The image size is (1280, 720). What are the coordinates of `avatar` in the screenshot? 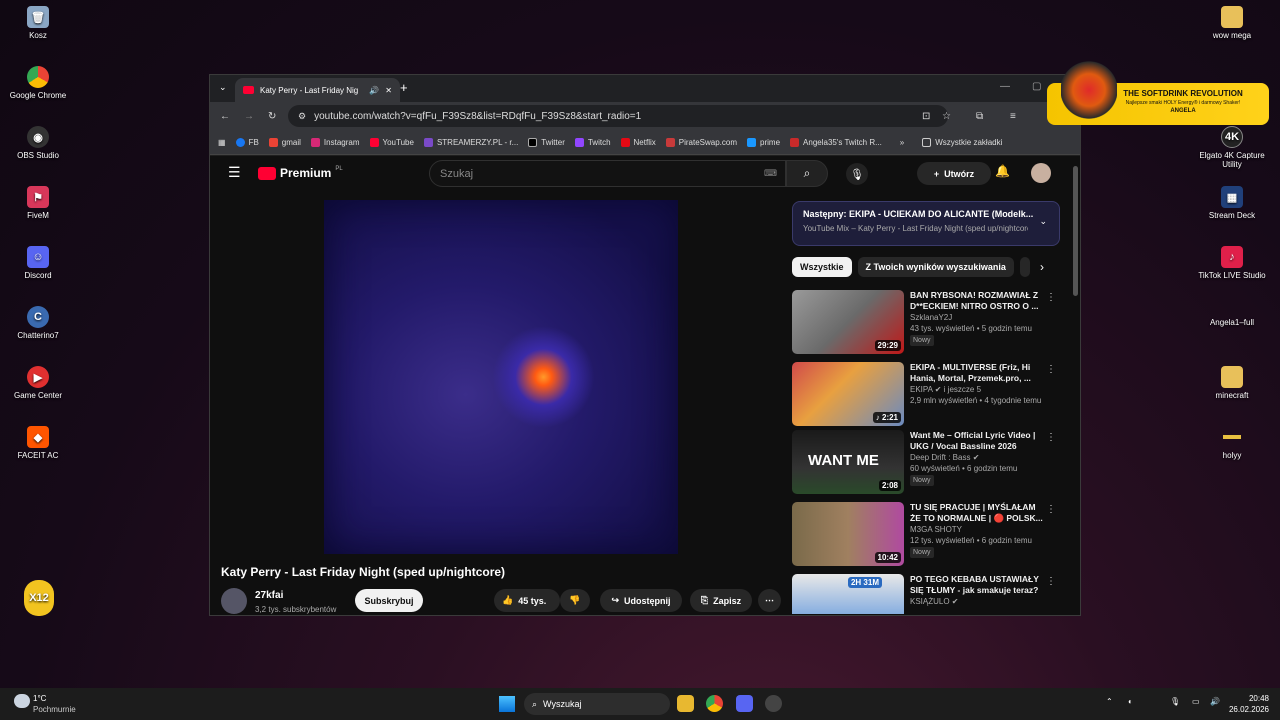 It's located at (1041, 173).